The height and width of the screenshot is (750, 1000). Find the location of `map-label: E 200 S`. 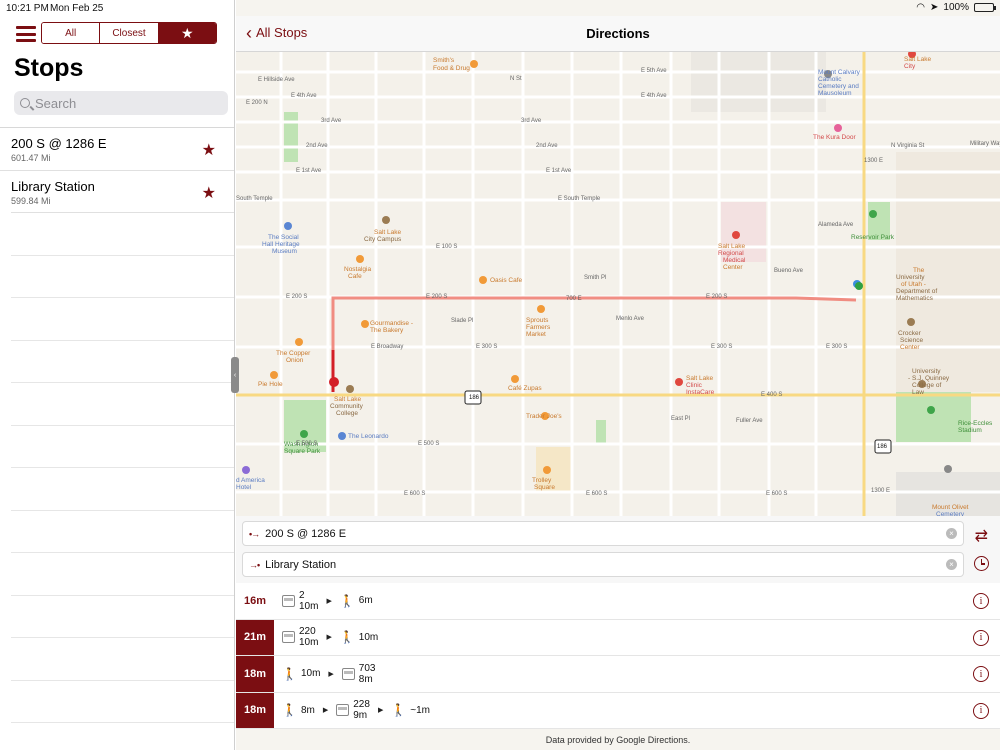

map-label: E 200 S is located at coordinates (436, 297).